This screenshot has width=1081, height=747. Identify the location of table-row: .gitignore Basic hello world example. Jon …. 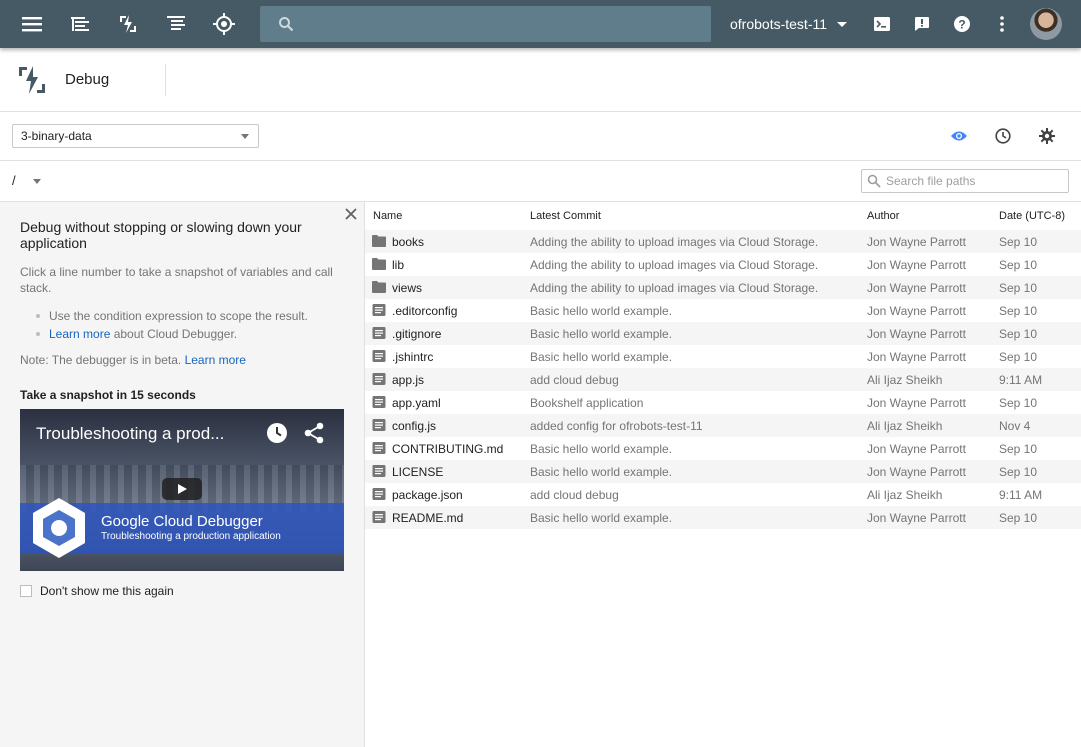
(723, 333).